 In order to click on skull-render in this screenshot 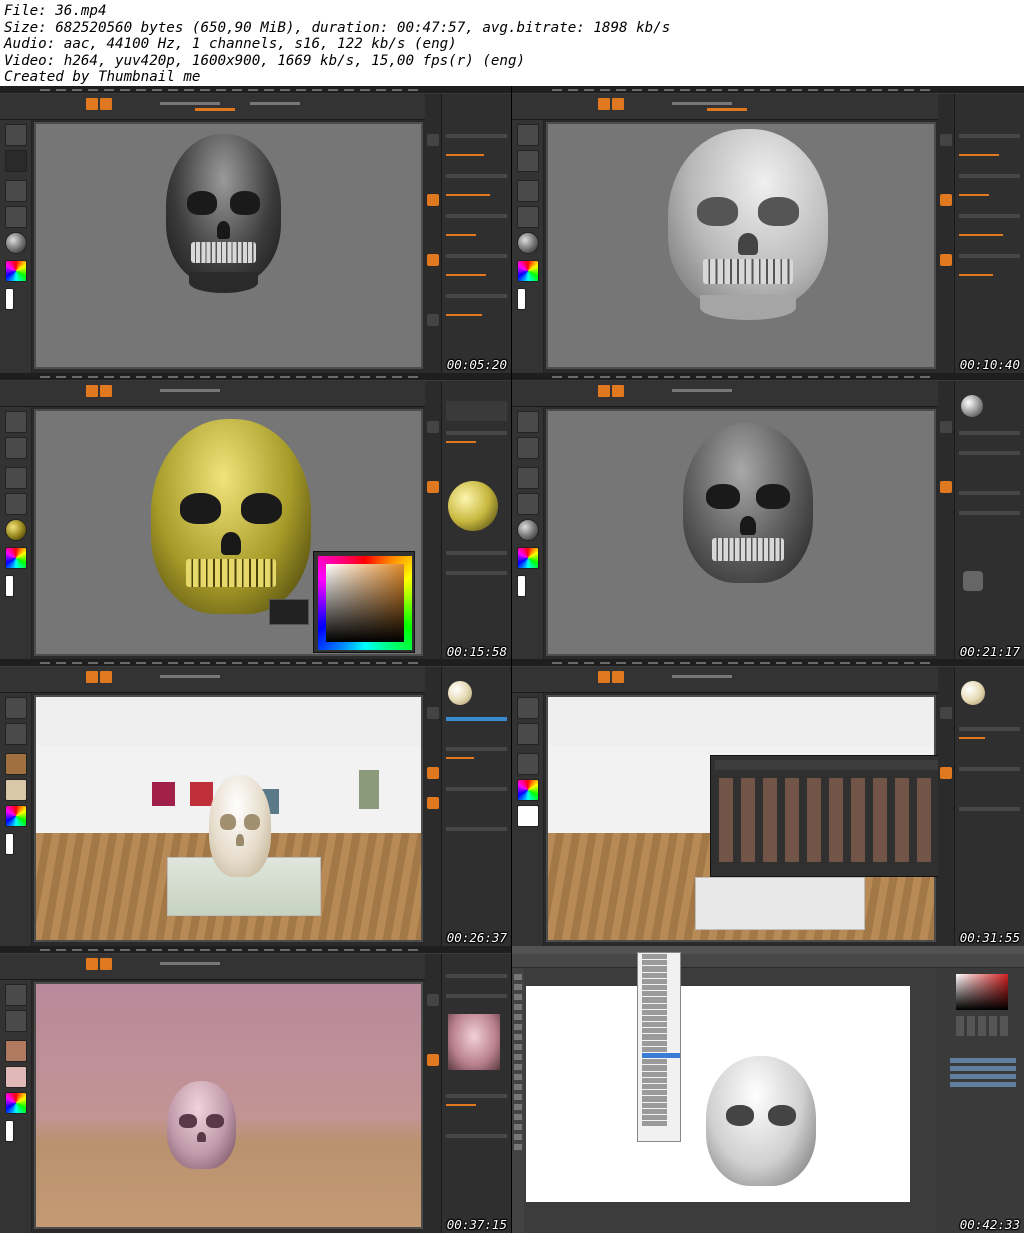, I will do `click(761, 1121)`.